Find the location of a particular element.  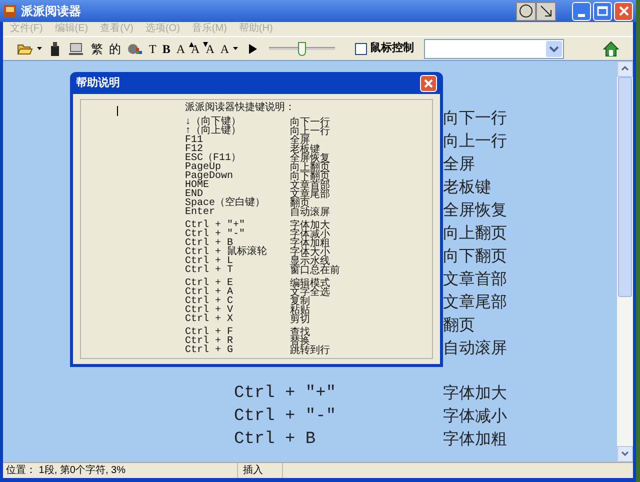

shortcut-key: Ctrl + R is located at coordinates (237, 341).